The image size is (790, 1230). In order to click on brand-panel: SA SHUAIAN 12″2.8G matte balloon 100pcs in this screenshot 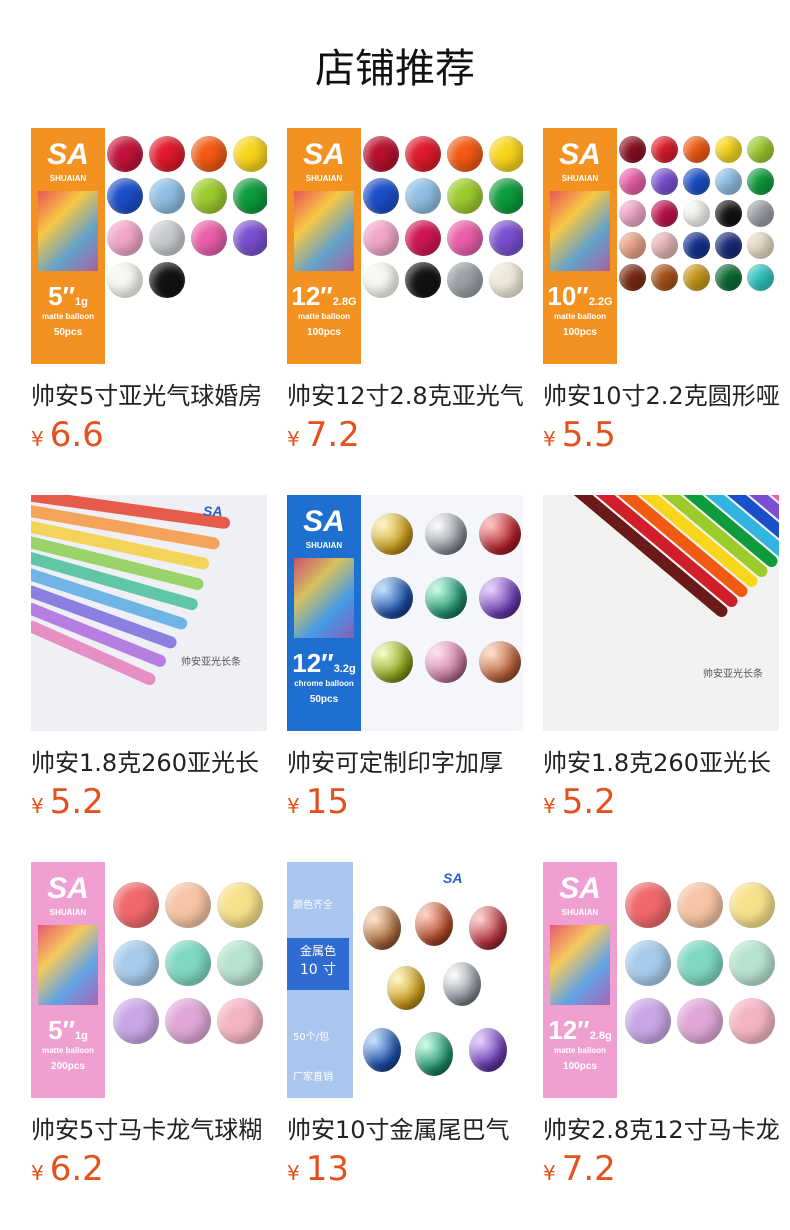, I will do `click(324, 246)`.